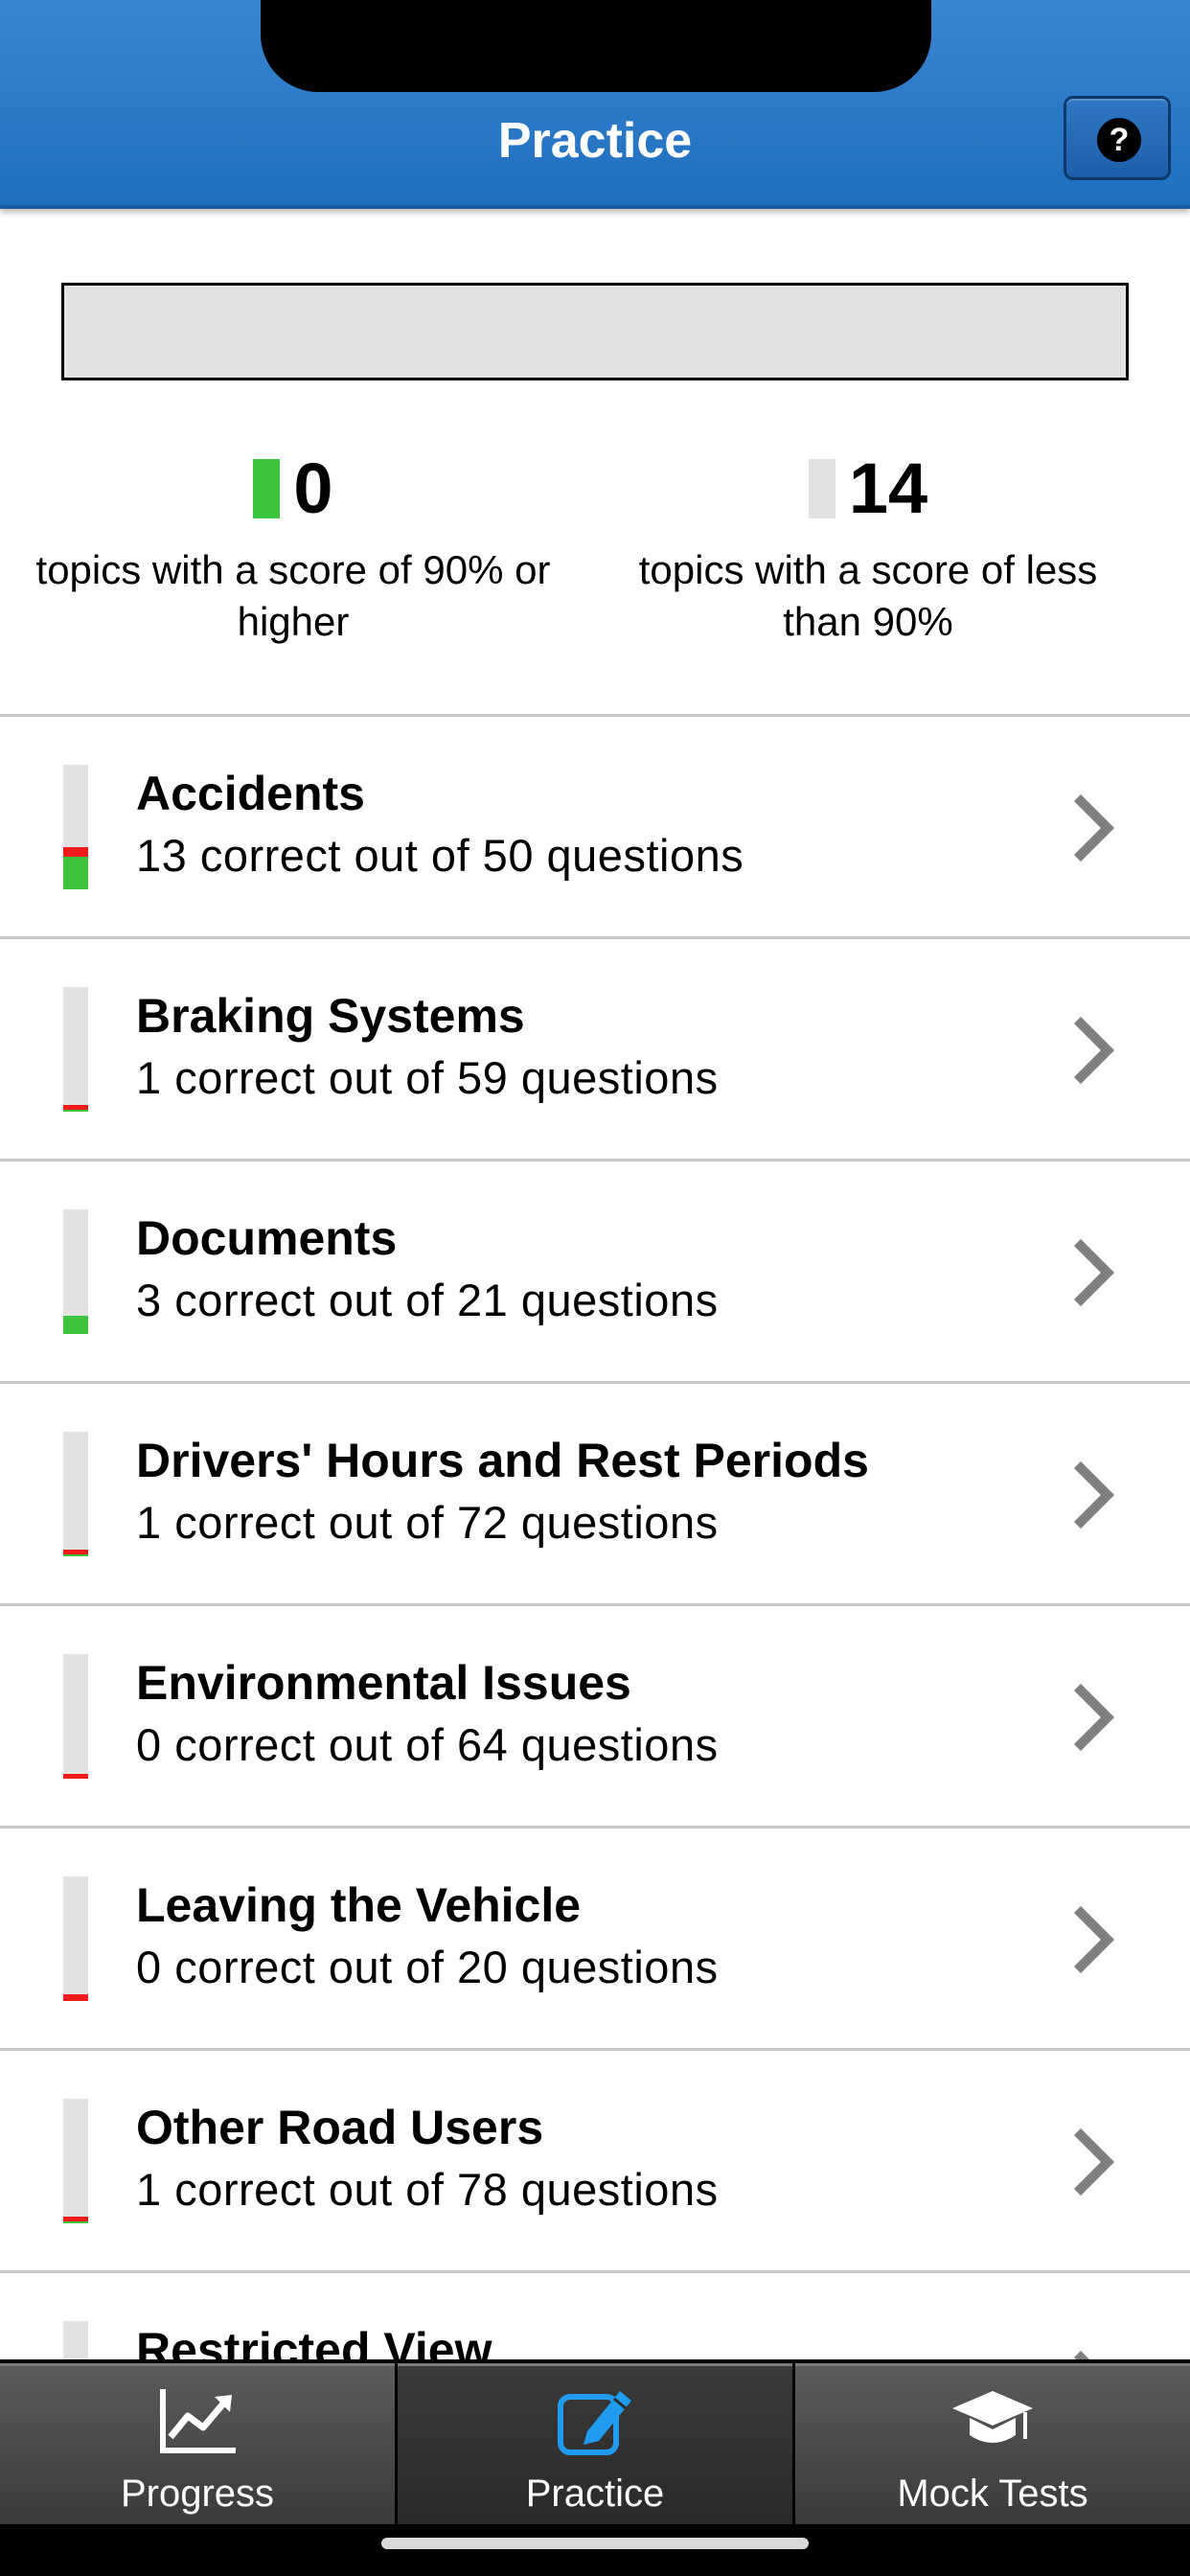 This screenshot has width=1190, height=2576. What do you see at coordinates (992, 2493) in the screenshot?
I see `tab-label: Mock Tests` at bounding box center [992, 2493].